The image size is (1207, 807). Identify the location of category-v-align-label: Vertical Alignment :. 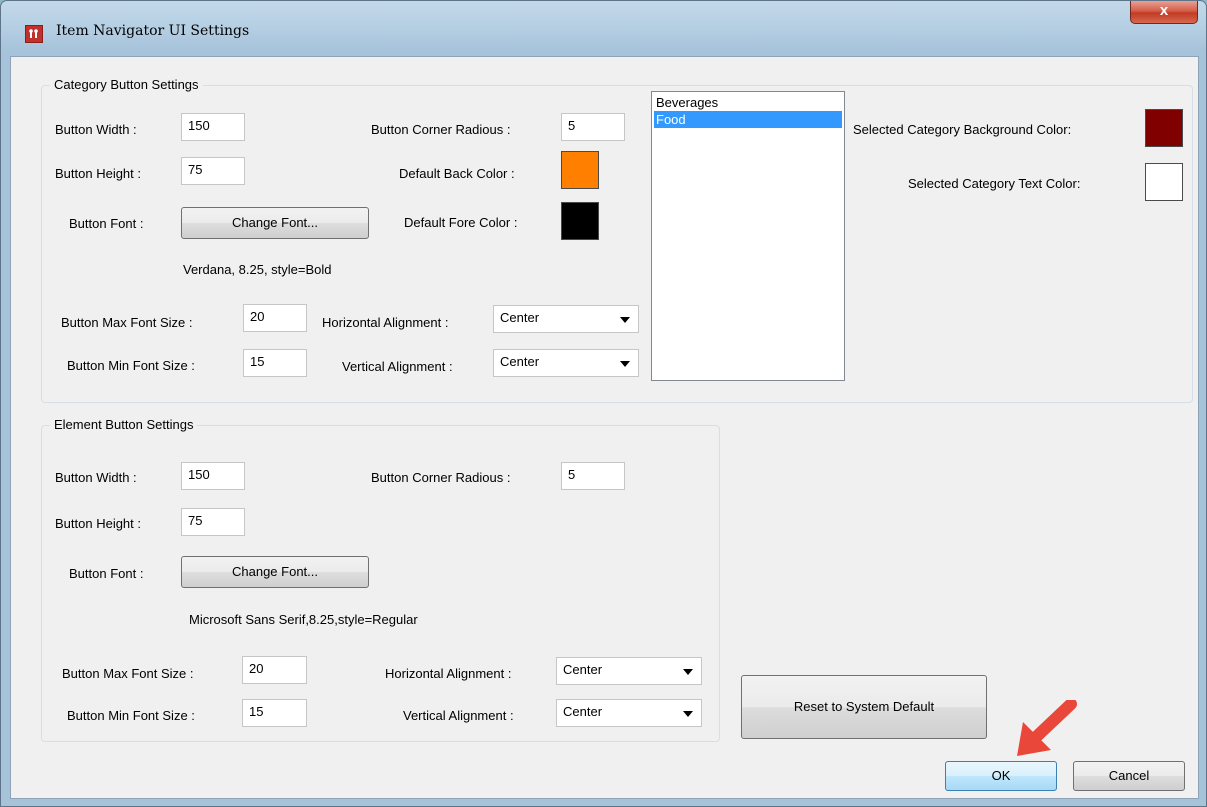
(397, 366).